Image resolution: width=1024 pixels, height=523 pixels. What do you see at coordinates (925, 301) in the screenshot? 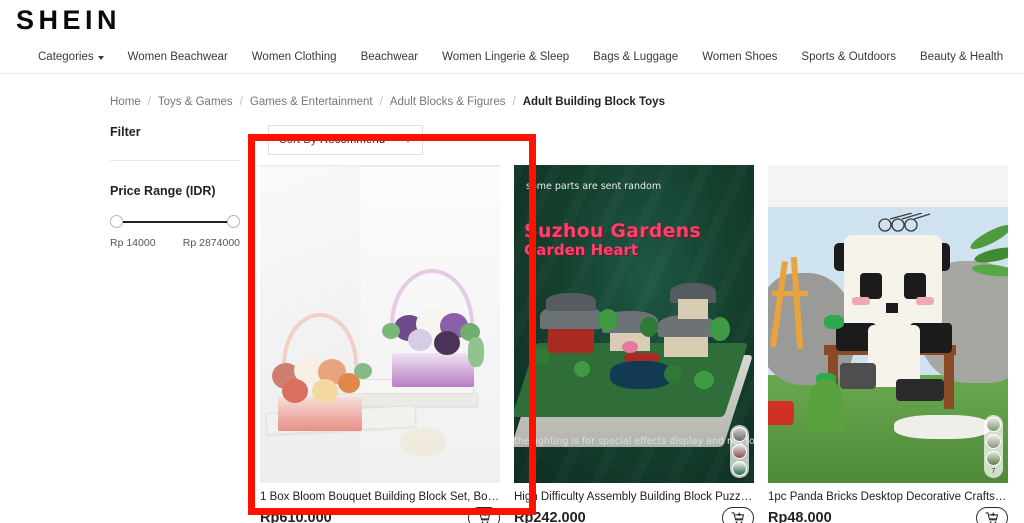
I see `panda-cheek` at bounding box center [925, 301].